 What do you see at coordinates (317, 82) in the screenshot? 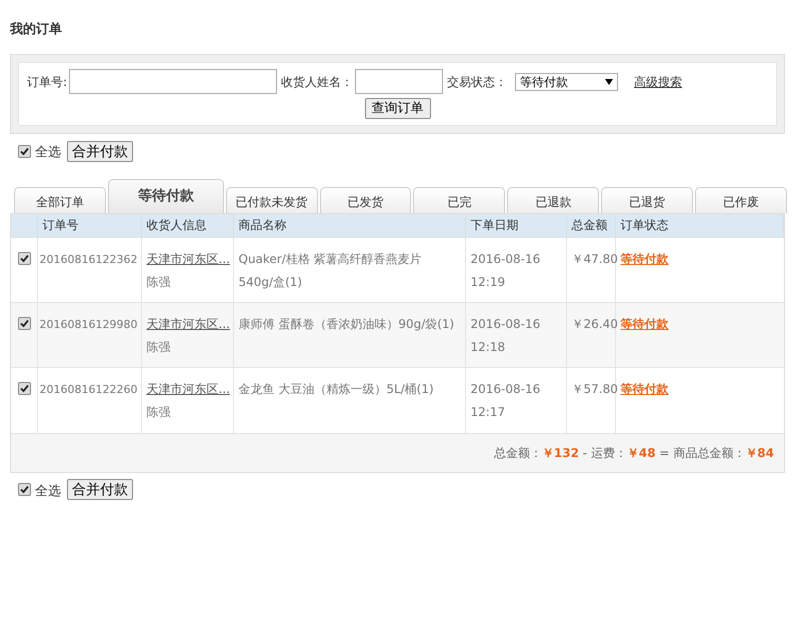
I see `field-label: 收货人姓名：` at bounding box center [317, 82].